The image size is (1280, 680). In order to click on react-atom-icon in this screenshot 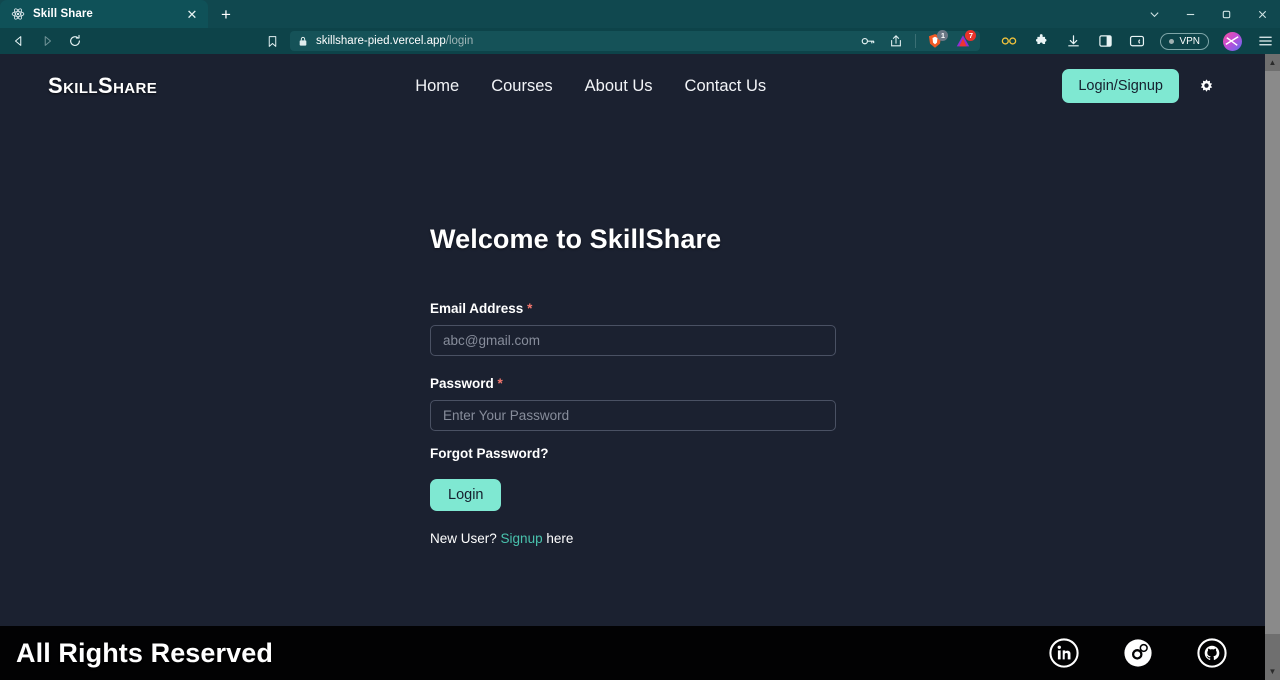, I will do `click(17, 14)`.